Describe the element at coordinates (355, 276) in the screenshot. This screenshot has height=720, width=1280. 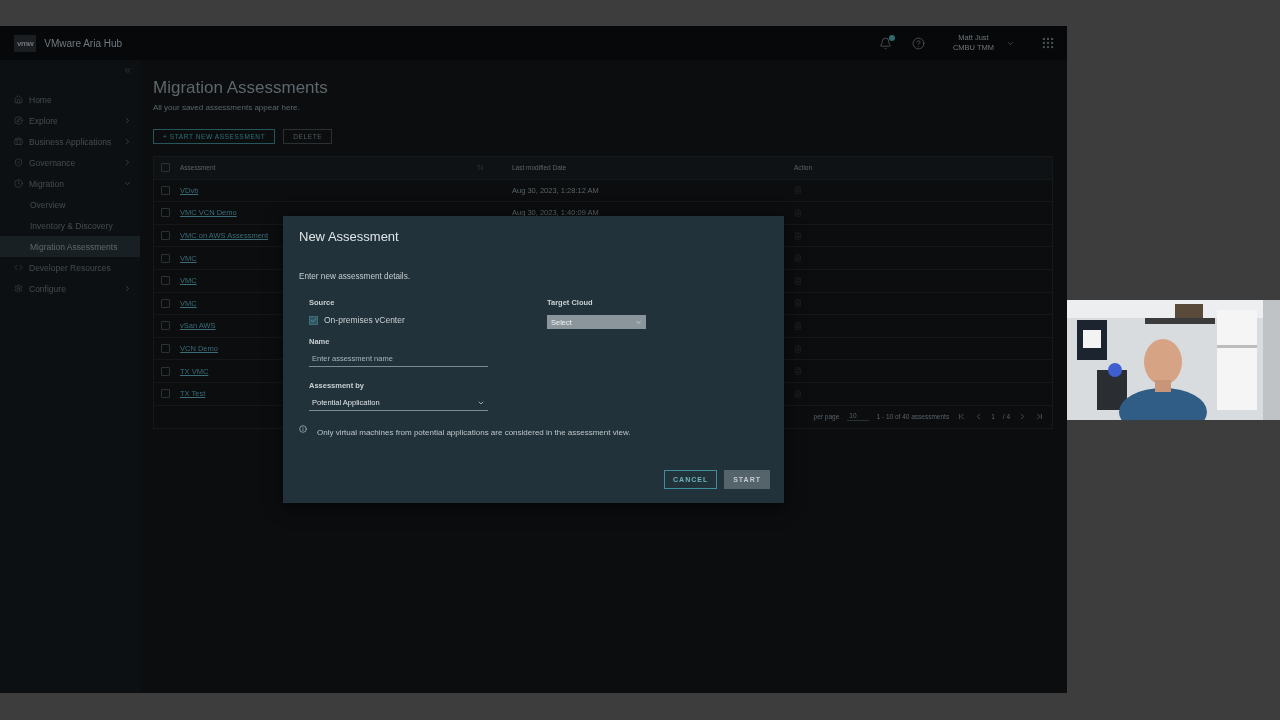
I see `dialog-description: Enter new assessment details.` at that location.